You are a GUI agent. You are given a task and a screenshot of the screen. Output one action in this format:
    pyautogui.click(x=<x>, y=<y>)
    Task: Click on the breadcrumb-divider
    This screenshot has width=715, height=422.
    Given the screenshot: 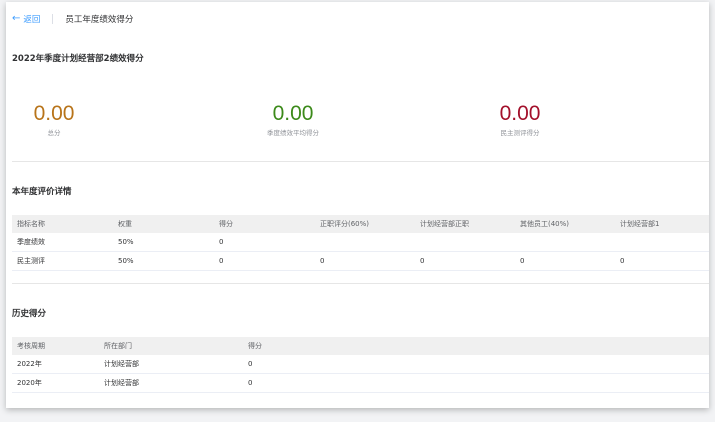 What is the action you would take?
    pyautogui.click(x=53, y=19)
    